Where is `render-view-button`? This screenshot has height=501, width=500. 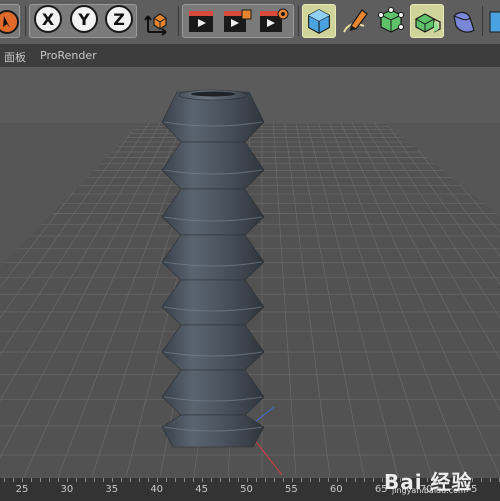
render-view-button is located at coordinates (201, 21).